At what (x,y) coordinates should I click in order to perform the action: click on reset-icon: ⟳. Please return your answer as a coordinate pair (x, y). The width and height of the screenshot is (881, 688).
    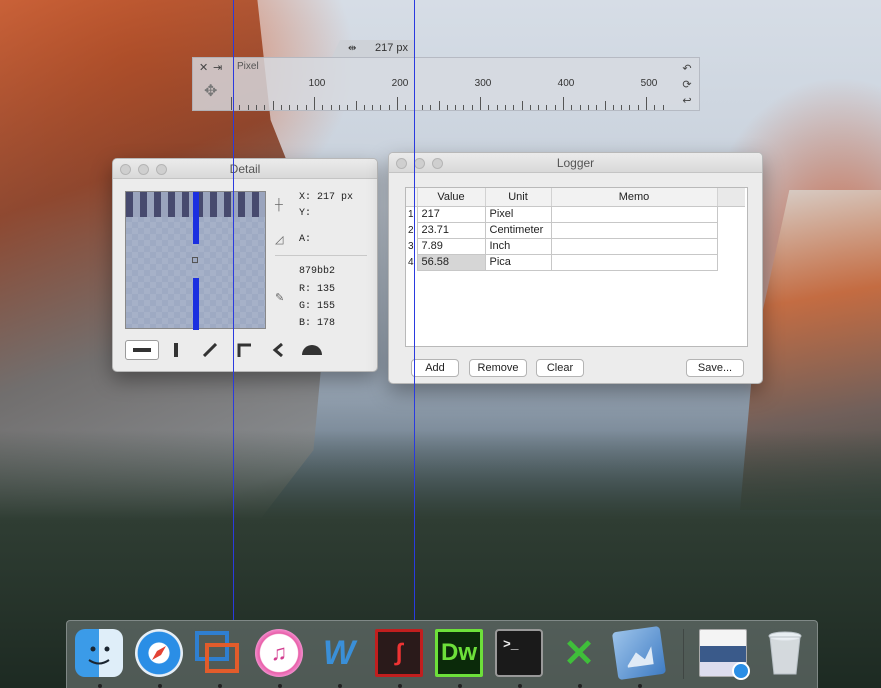
    Looking at the image, I should click on (687, 85).